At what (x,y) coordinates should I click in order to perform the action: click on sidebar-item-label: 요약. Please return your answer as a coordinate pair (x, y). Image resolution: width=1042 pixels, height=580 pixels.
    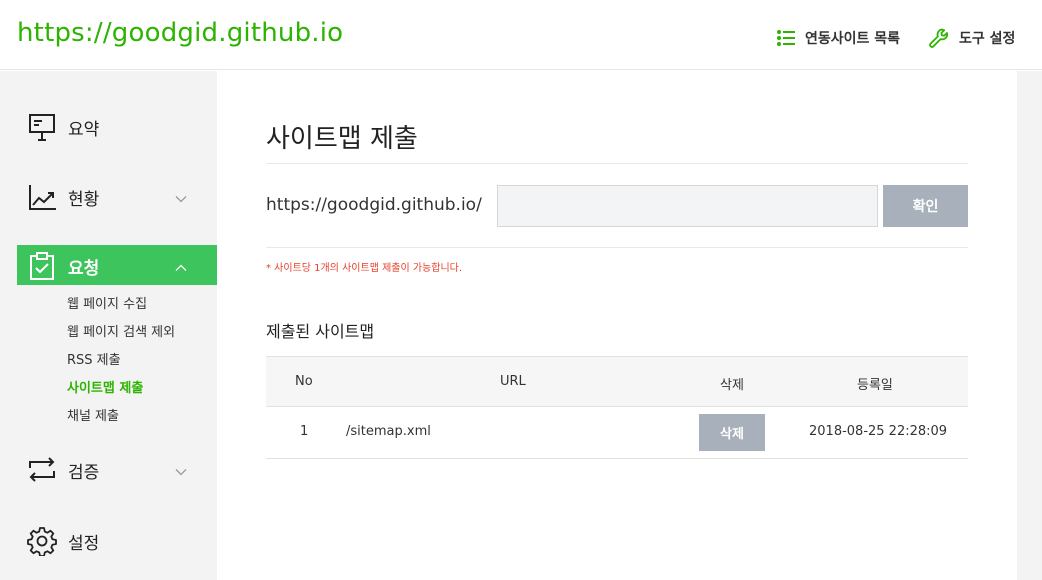
    Looking at the image, I should click on (84, 130).